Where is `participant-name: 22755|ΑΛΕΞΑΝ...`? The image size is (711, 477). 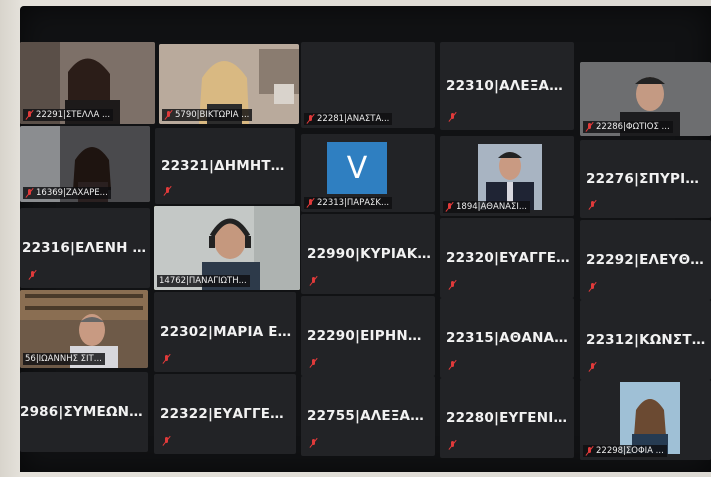 participant-name: 22755|ΑΛΕΞΑΝ... is located at coordinates (369, 416).